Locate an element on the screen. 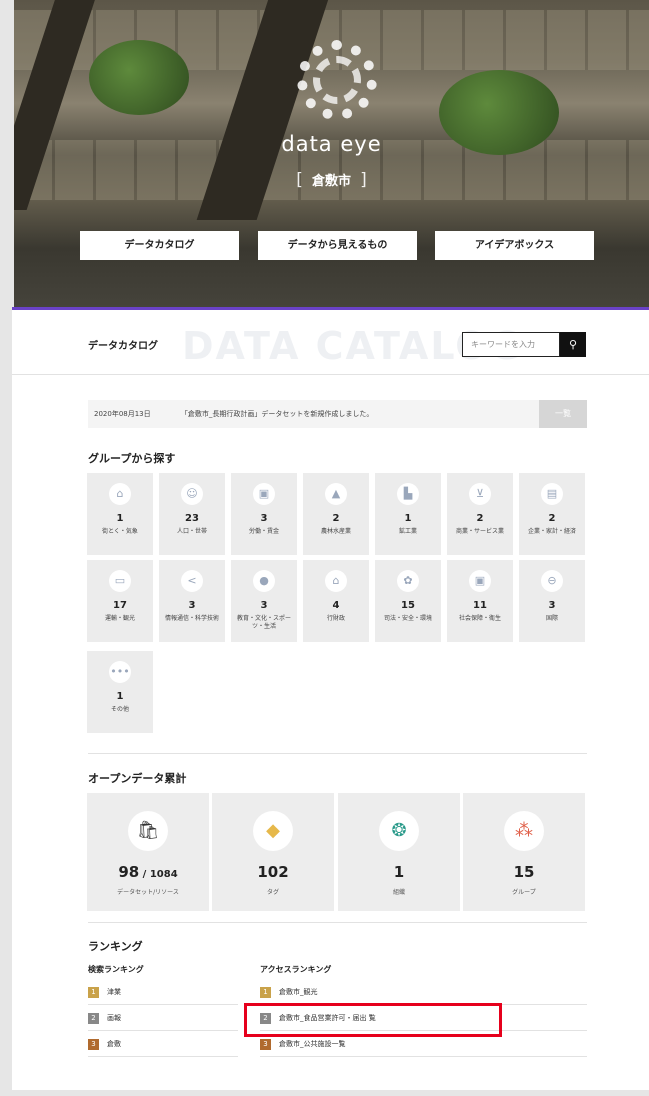 The image size is (649, 1096). share-icon: < is located at coordinates (192, 581).